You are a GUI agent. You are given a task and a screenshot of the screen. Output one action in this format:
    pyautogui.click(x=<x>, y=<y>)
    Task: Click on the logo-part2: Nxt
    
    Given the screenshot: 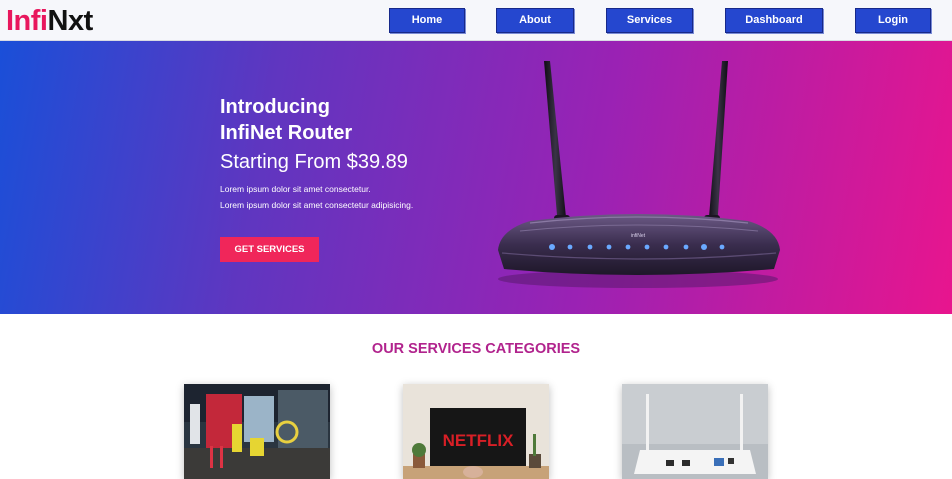 What is the action you would take?
    pyautogui.click(x=70, y=21)
    